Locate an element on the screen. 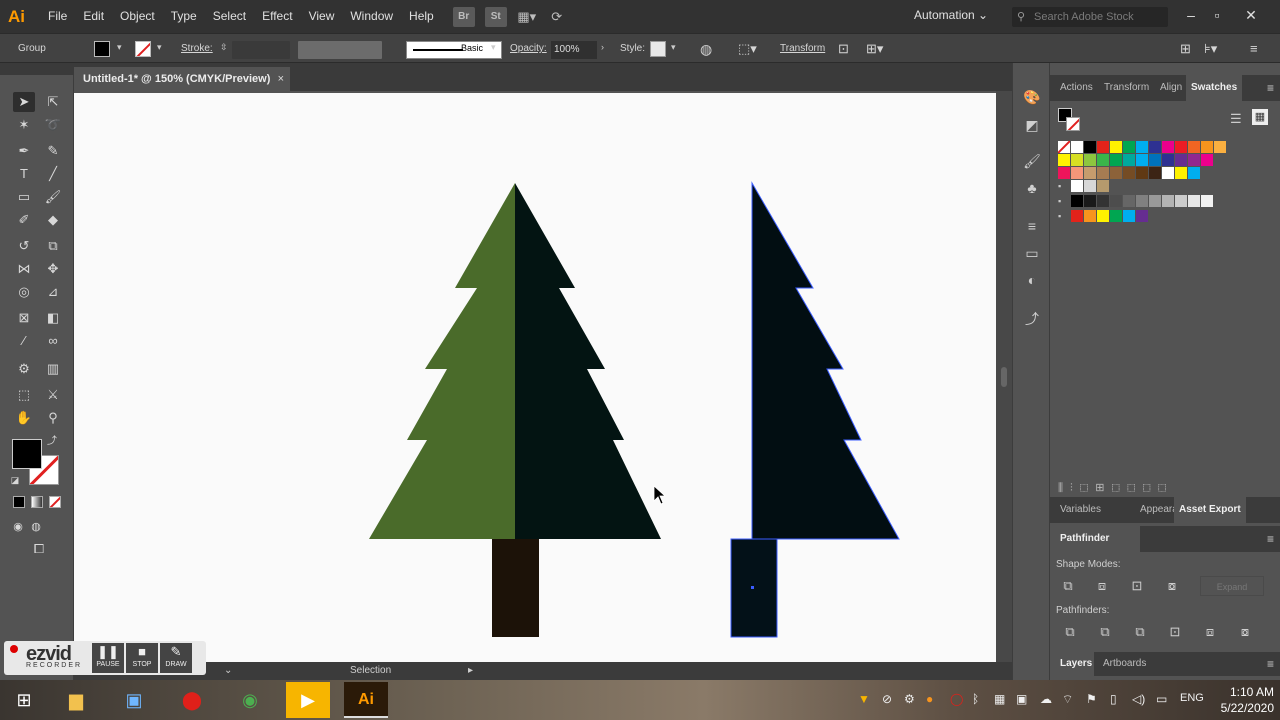  draw-behind-icon: ◍ is located at coordinates (36, 527).